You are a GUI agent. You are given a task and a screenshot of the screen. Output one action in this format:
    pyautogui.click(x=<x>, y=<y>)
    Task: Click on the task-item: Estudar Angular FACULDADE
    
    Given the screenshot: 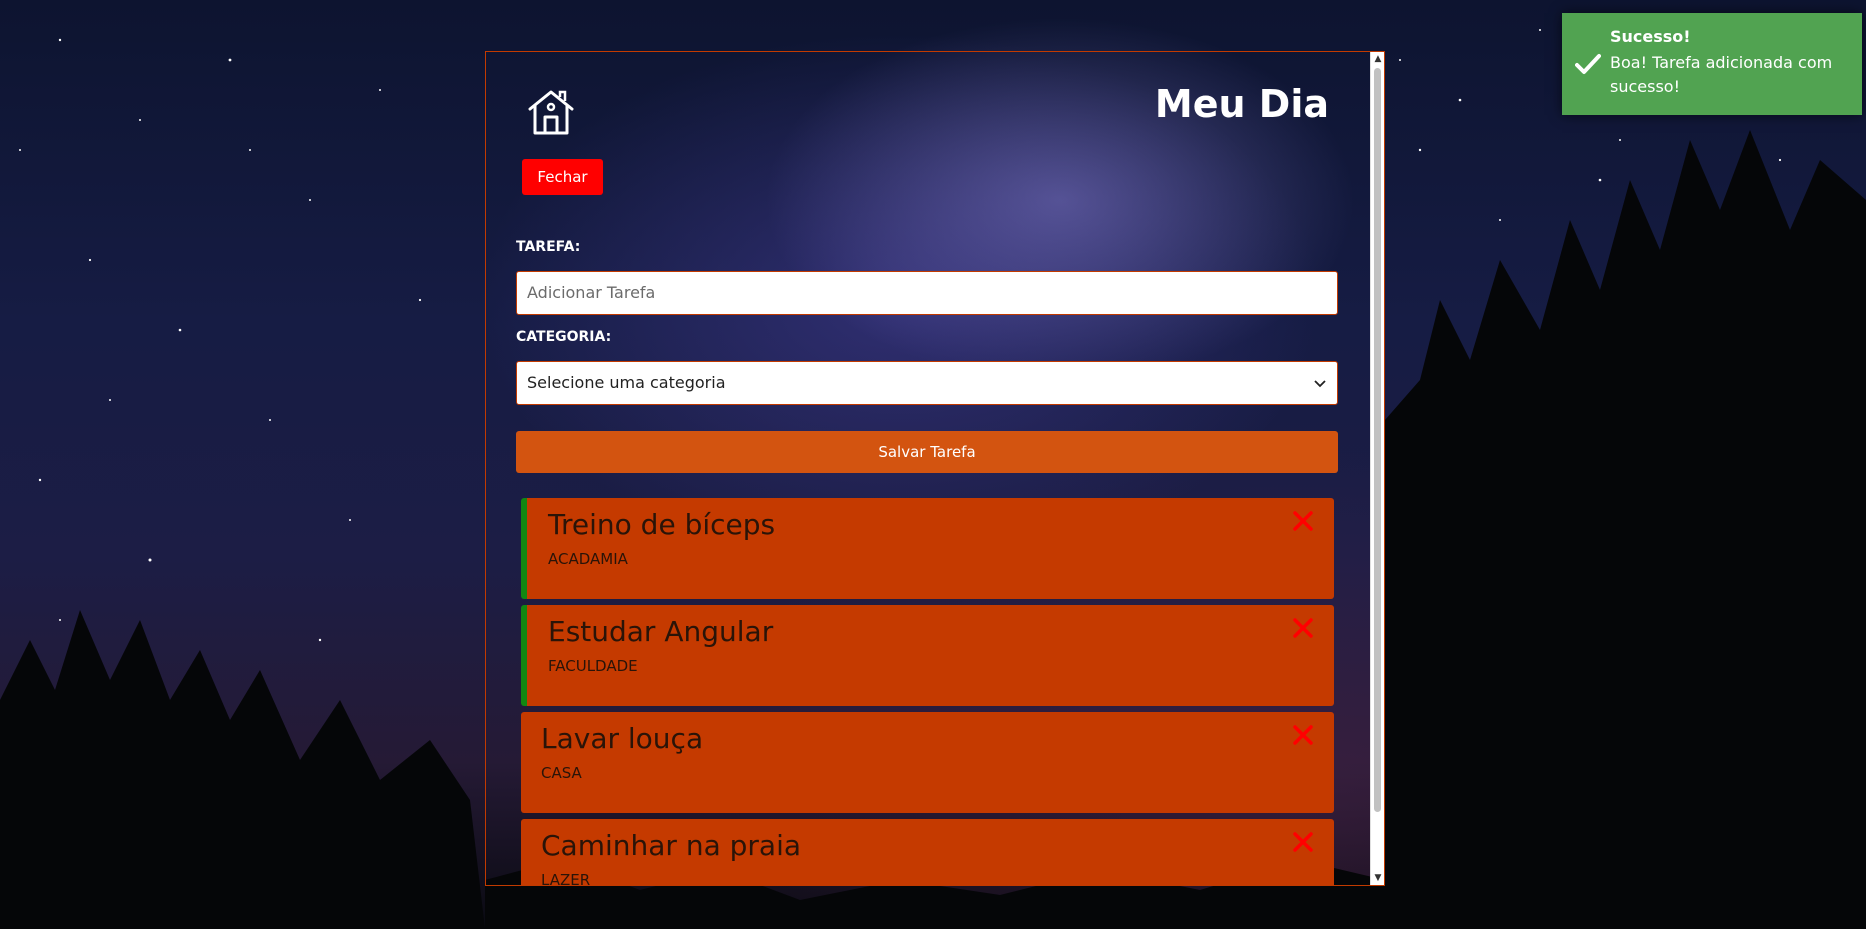 What is the action you would take?
    pyautogui.click(x=927, y=655)
    